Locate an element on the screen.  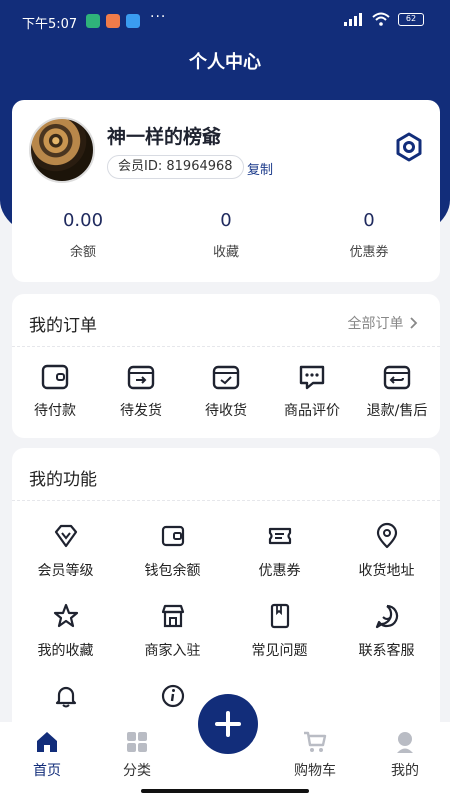
plus-icon is located at coordinates (228, 724).